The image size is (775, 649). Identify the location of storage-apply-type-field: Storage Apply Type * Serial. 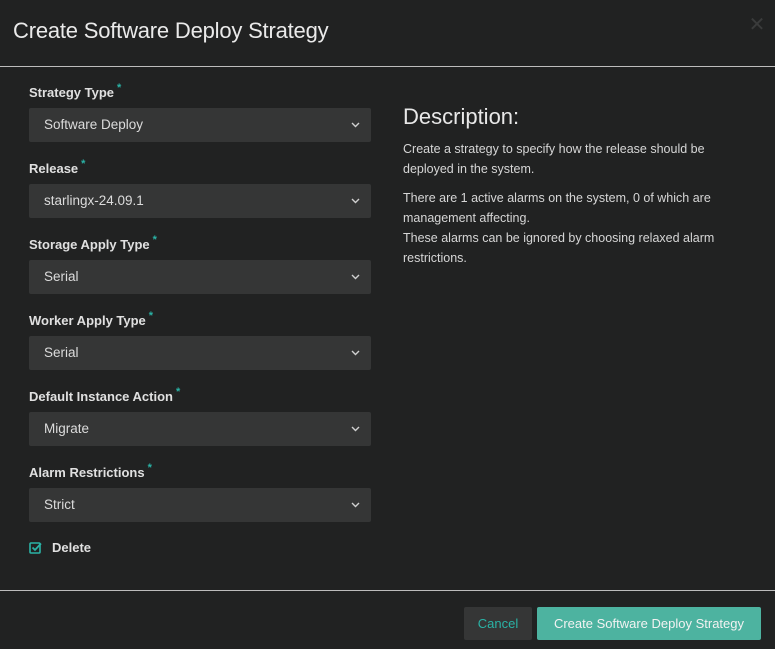
(200, 264).